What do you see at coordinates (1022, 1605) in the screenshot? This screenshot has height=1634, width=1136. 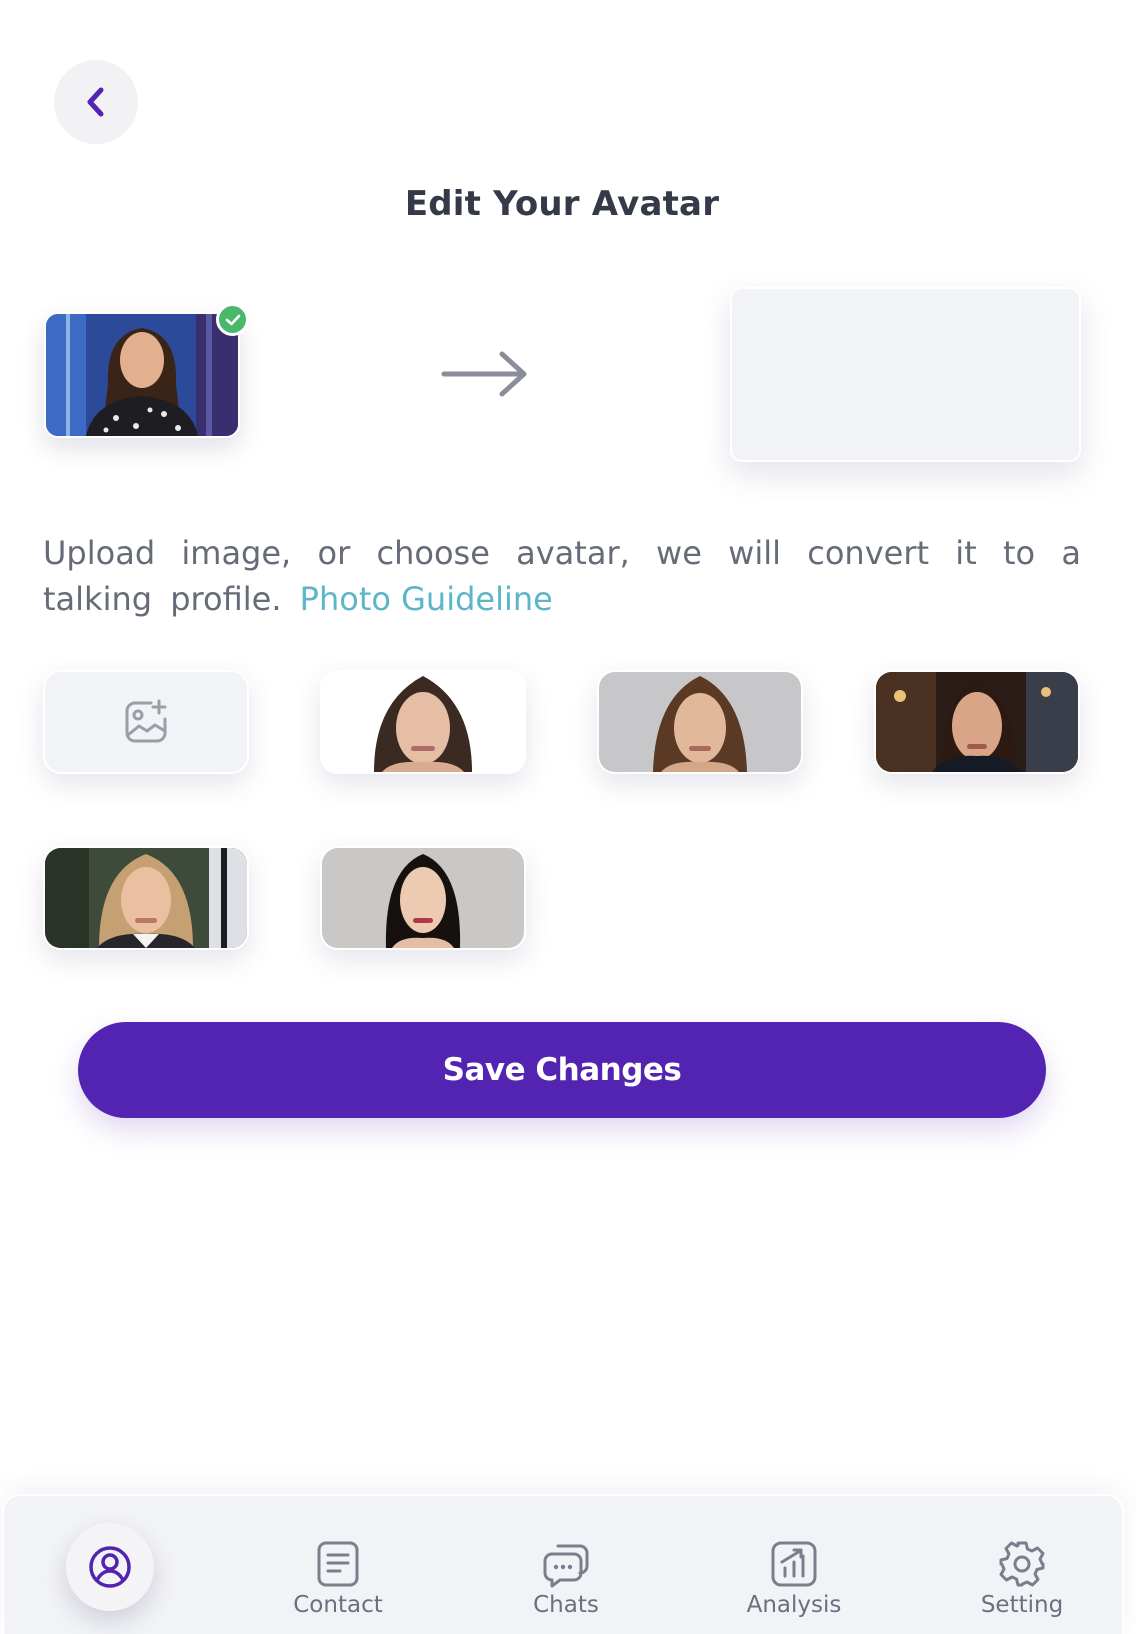 I see `nav-setting-label: Setting` at bounding box center [1022, 1605].